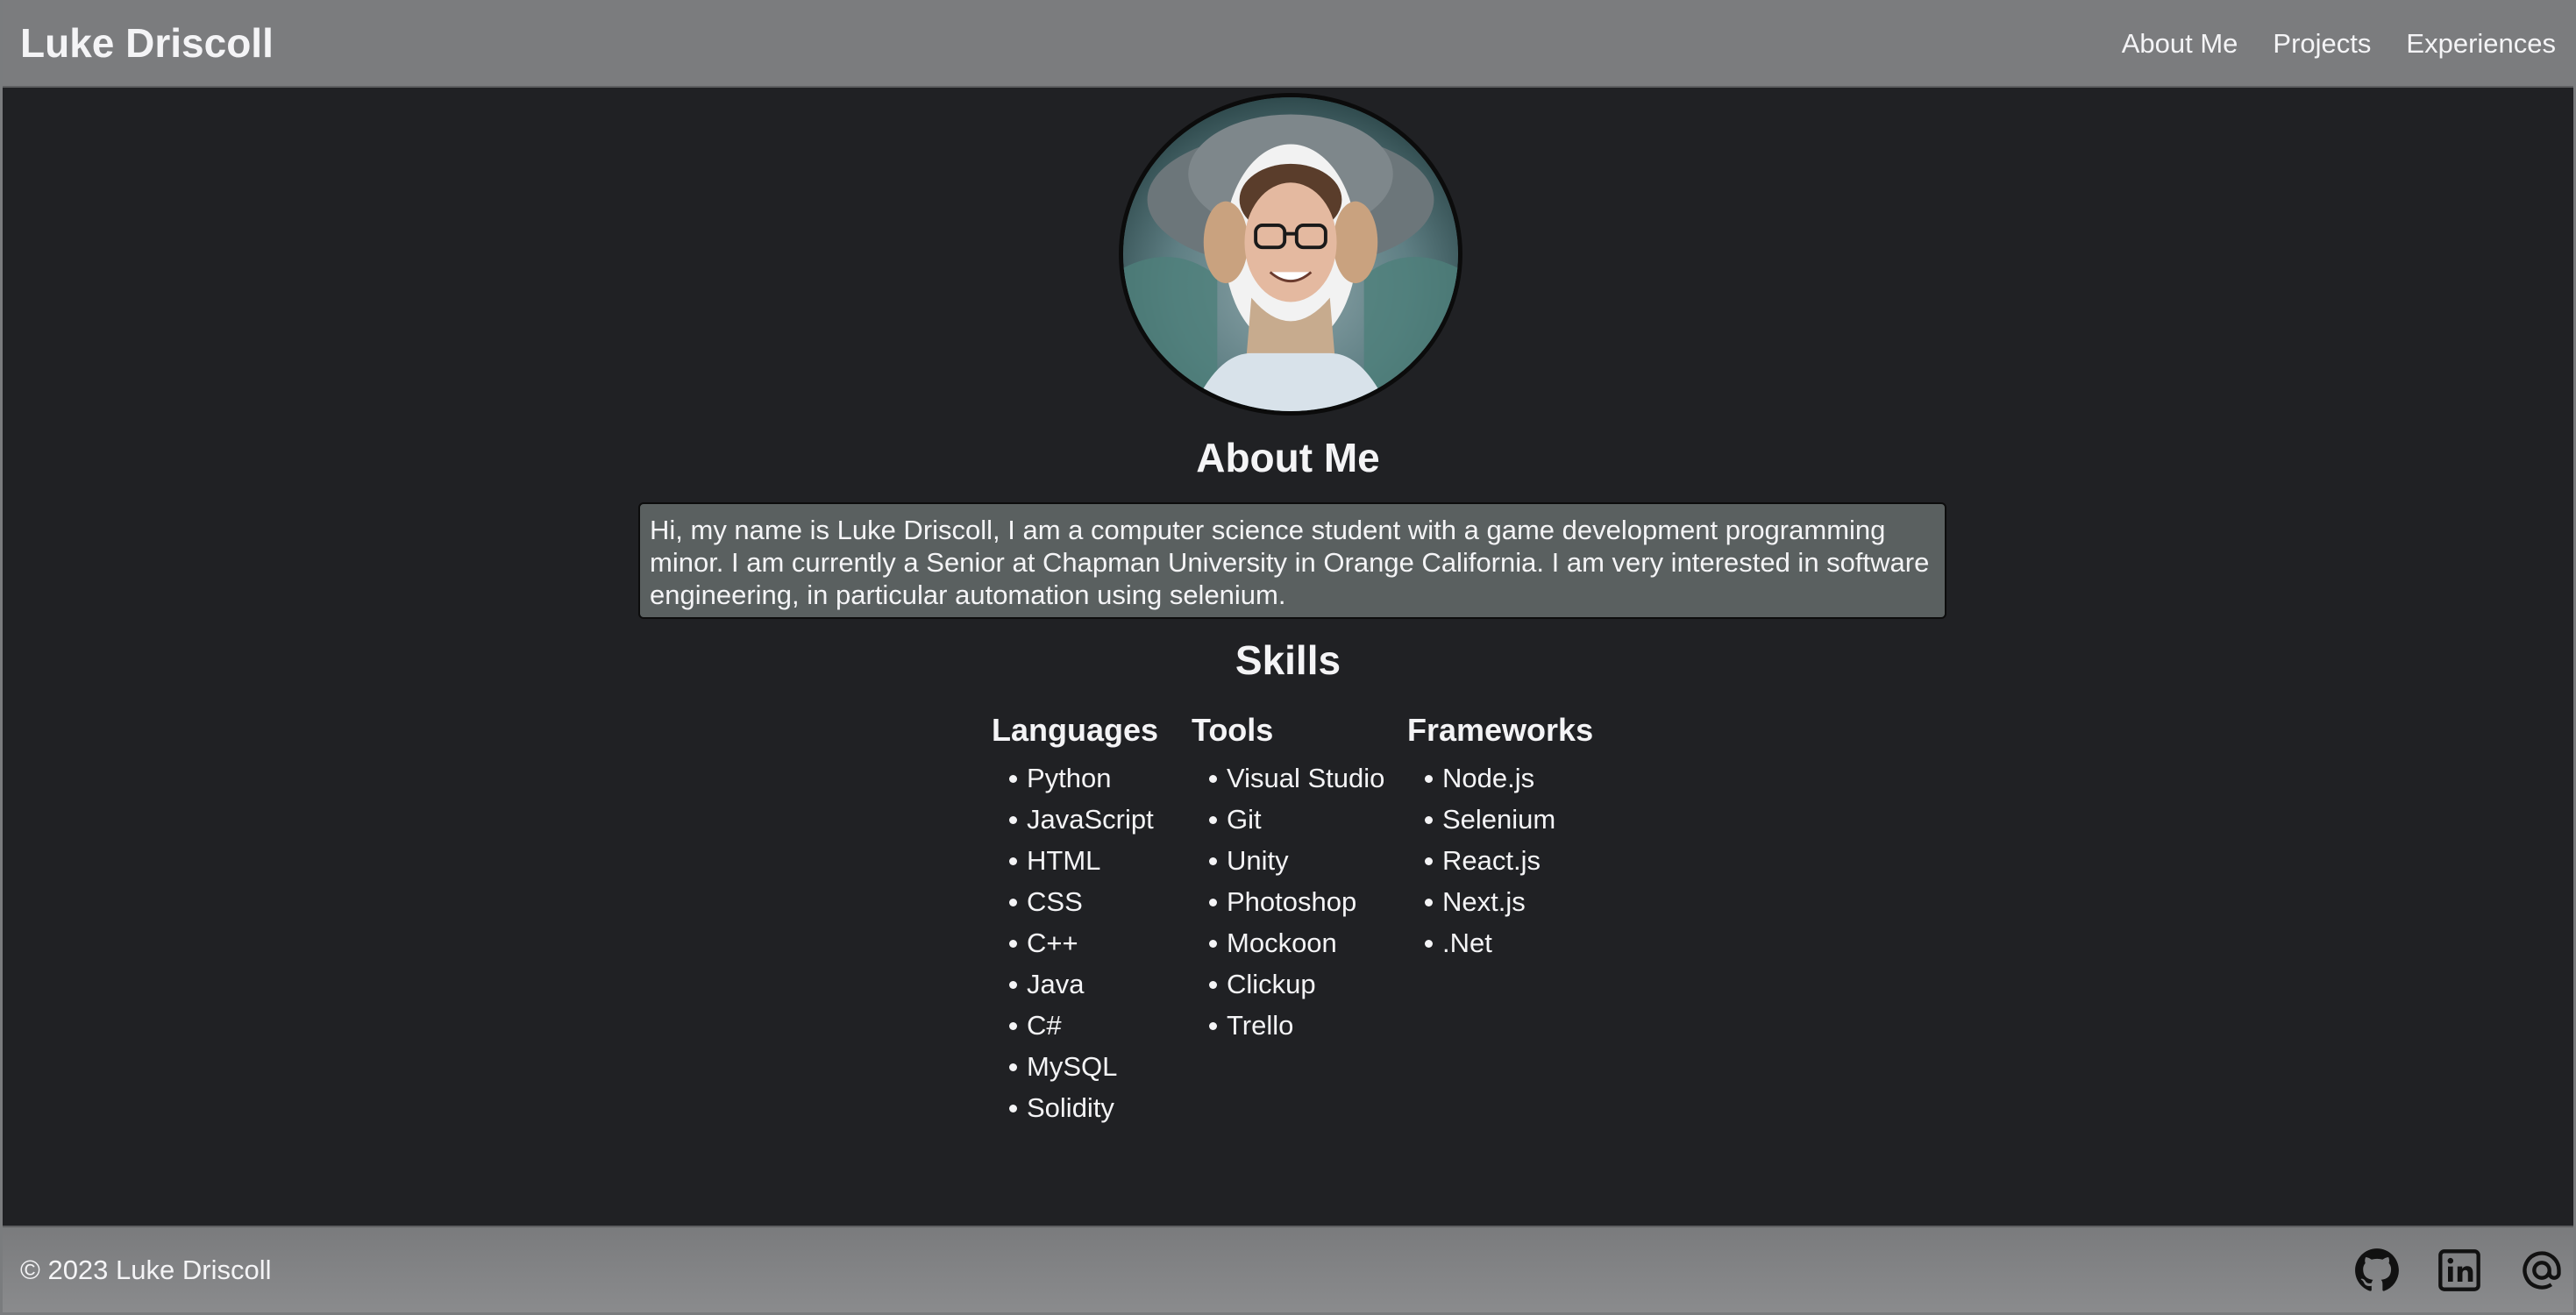 The width and height of the screenshot is (2576, 1315). Describe the element at coordinates (1100, 1025) in the screenshot. I see `list-item: C#` at that location.